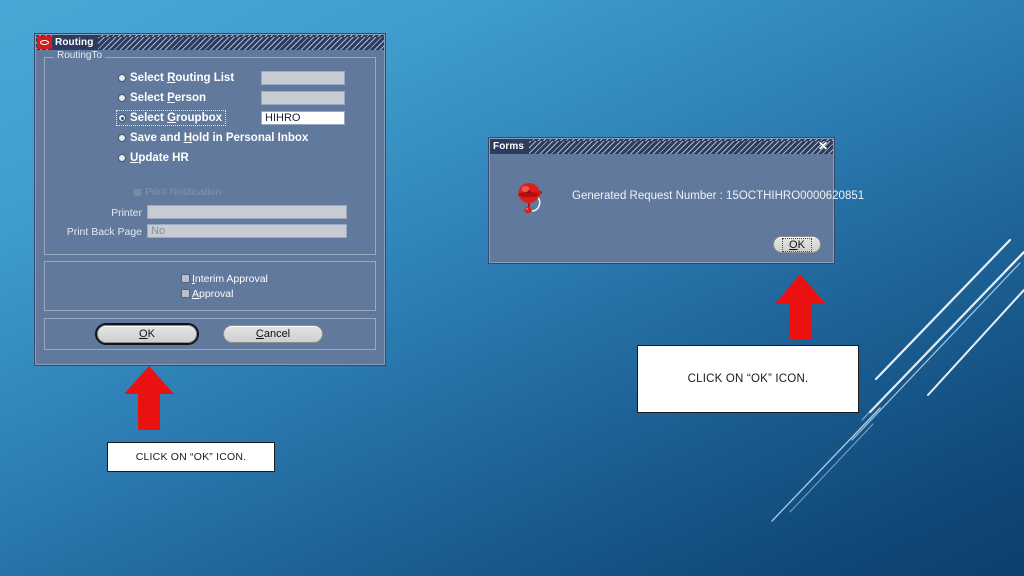 The width and height of the screenshot is (1024, 576). I want to click on oracle-icon, so click(44, 42).